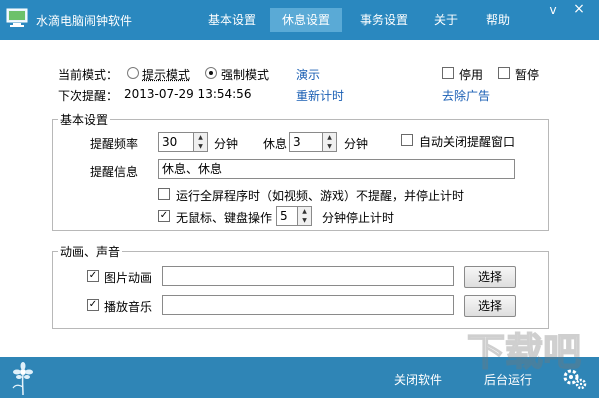 The height and width of the screenshot is (398, 599). What do you see at coordinates (90, 251) in the screenshot?
I see `media-legend: 动画、声音` at bounding box center [90, 251].